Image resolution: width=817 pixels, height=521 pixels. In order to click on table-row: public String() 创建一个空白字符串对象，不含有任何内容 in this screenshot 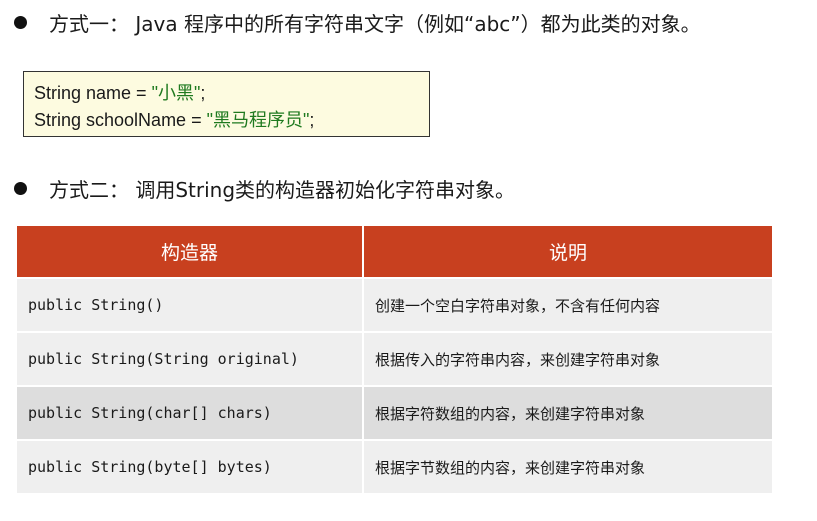, I will do `click(394, 304)`.